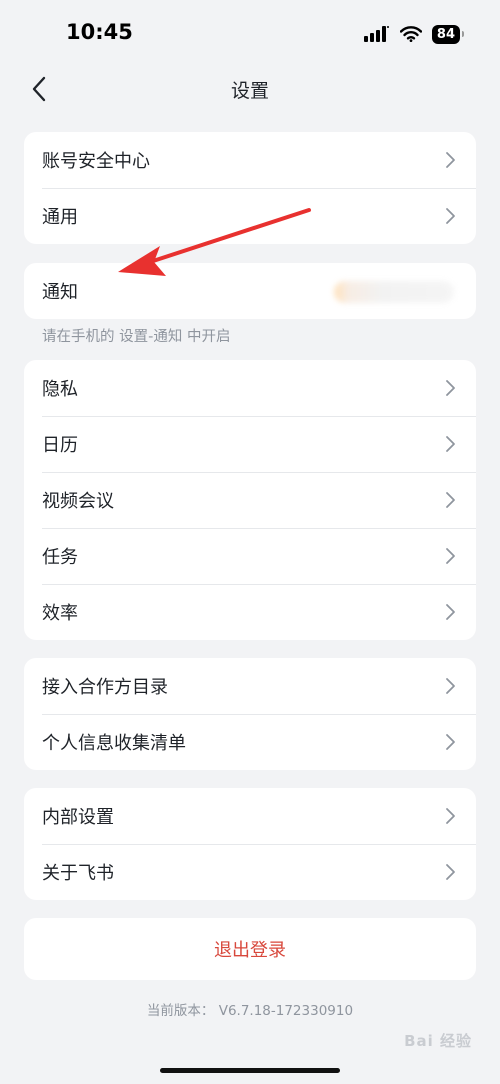 This screenshot has height=1084, width=500. Describe the element at coordinates (78, 501) in the screenshot. I see `settings-item-label: 视频会议` at that location.